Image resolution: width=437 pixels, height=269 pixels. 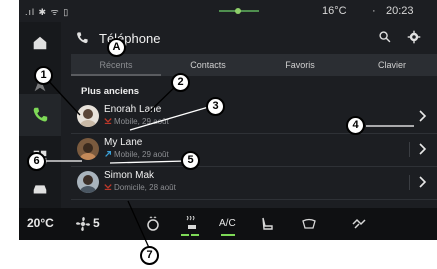 What do you see at coordinates (254, 117) in the screenshot?
I see `call-row: Enorah Lane Mobile, 29 août` at bounding box center [254, 117].